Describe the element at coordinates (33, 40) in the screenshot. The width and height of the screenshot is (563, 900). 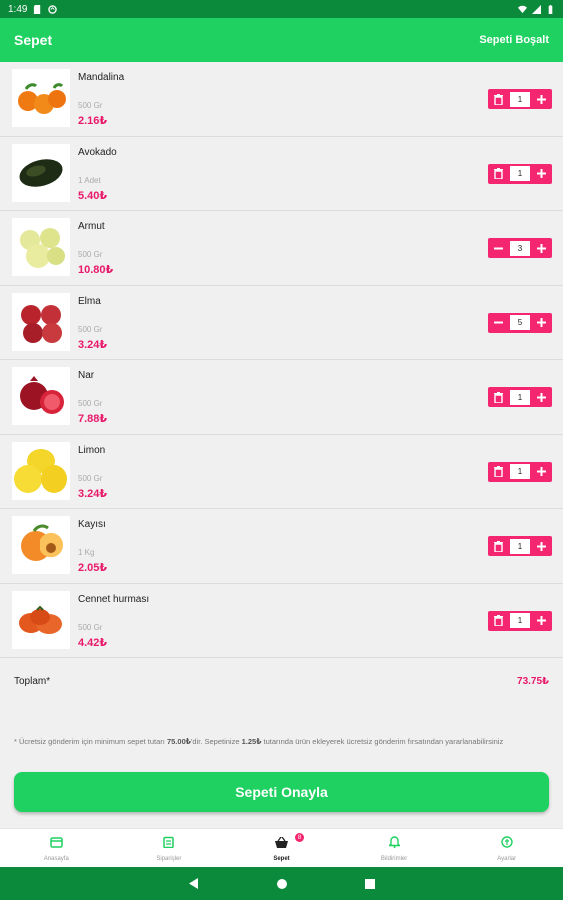
I see `page-title: Sepet` at that location.